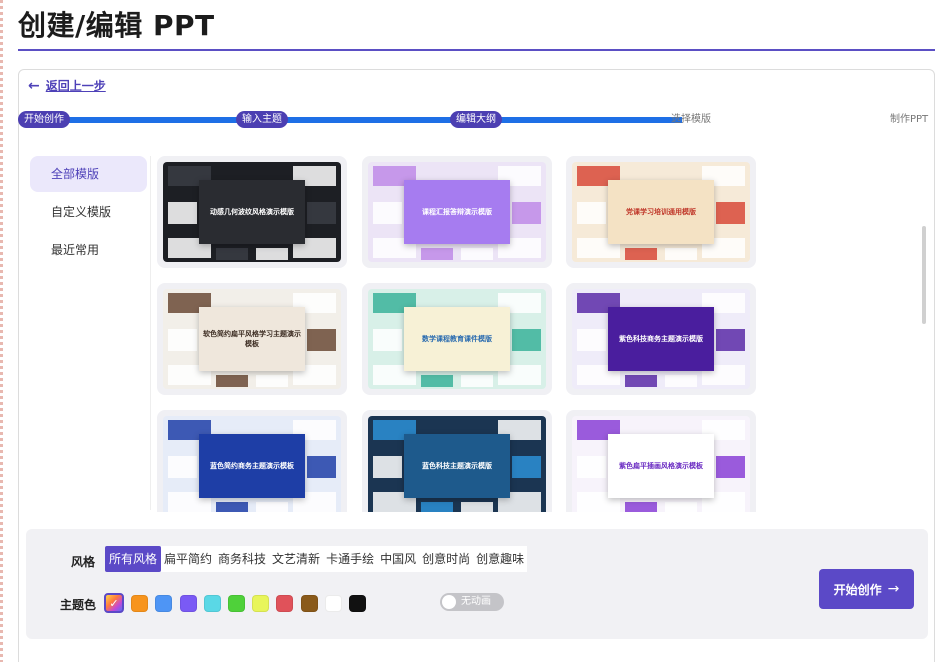 This screenshot has width=941, height=662. What do you see at coordinates (857, 589) in the screenshot?
I see `start-create-label: 开始创作` at bounding box center [857, 589].